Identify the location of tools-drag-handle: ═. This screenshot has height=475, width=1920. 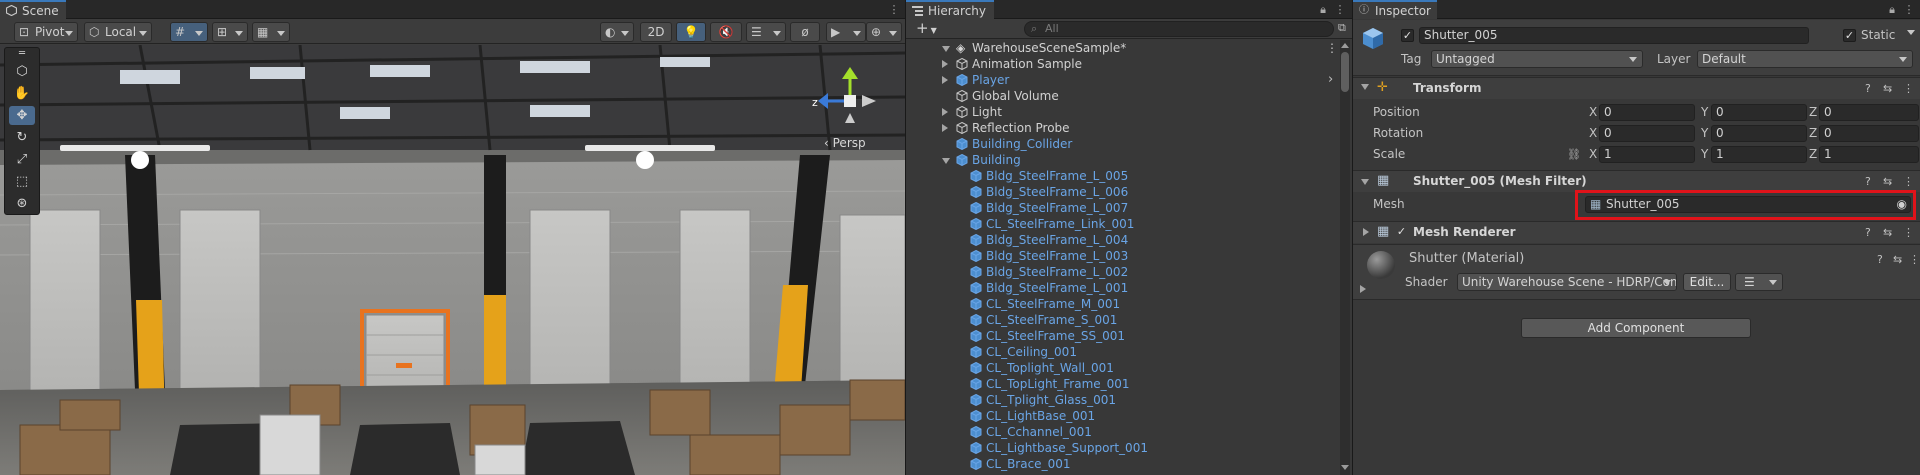
(22, 54).